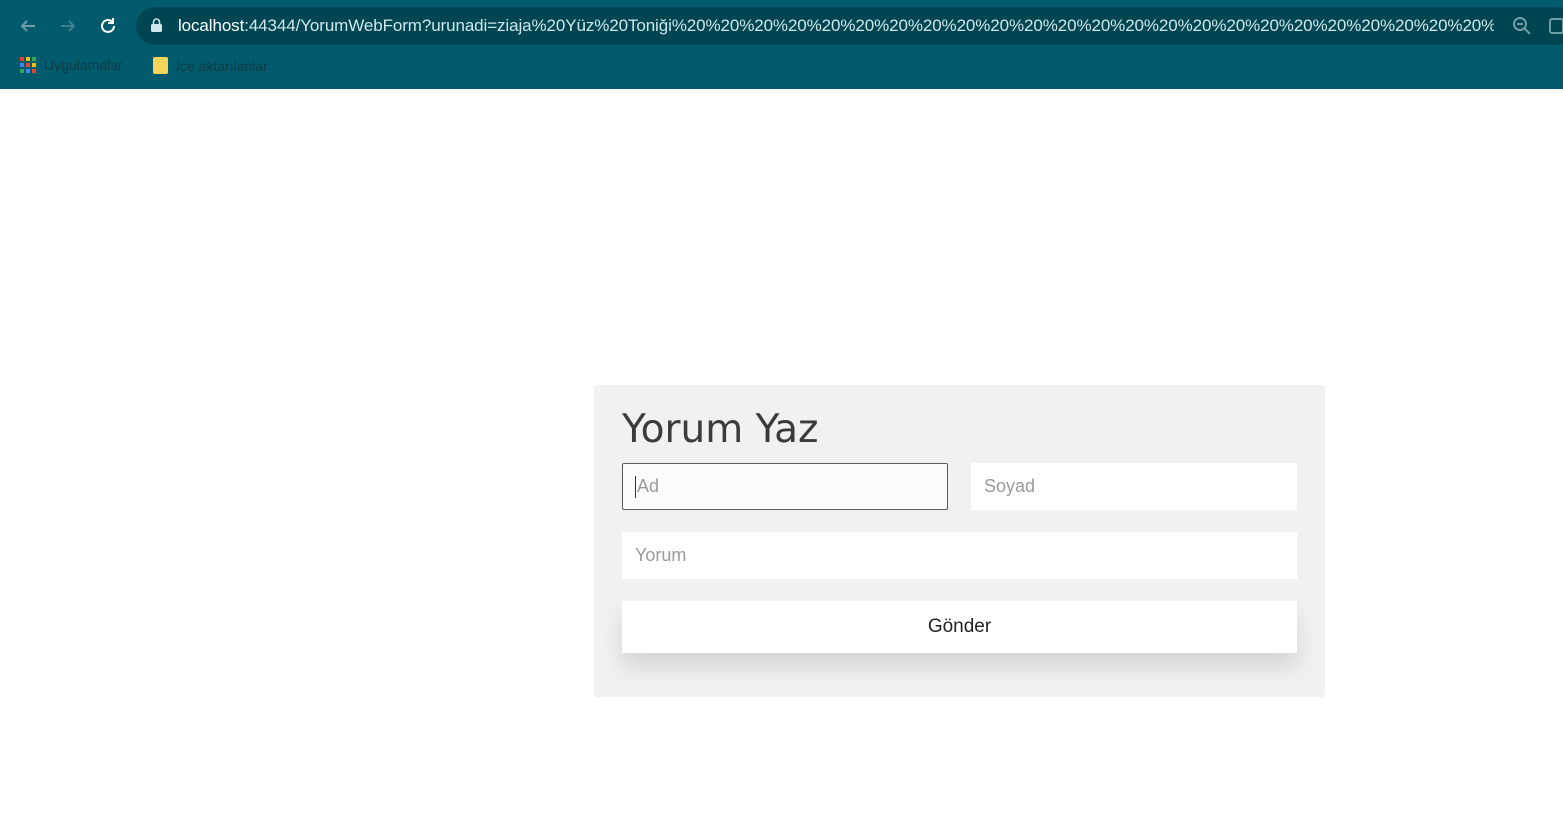 This screenshot has width=1563, height=814. I want to click on comment-placeholder: Yorum, so click(661, 555).